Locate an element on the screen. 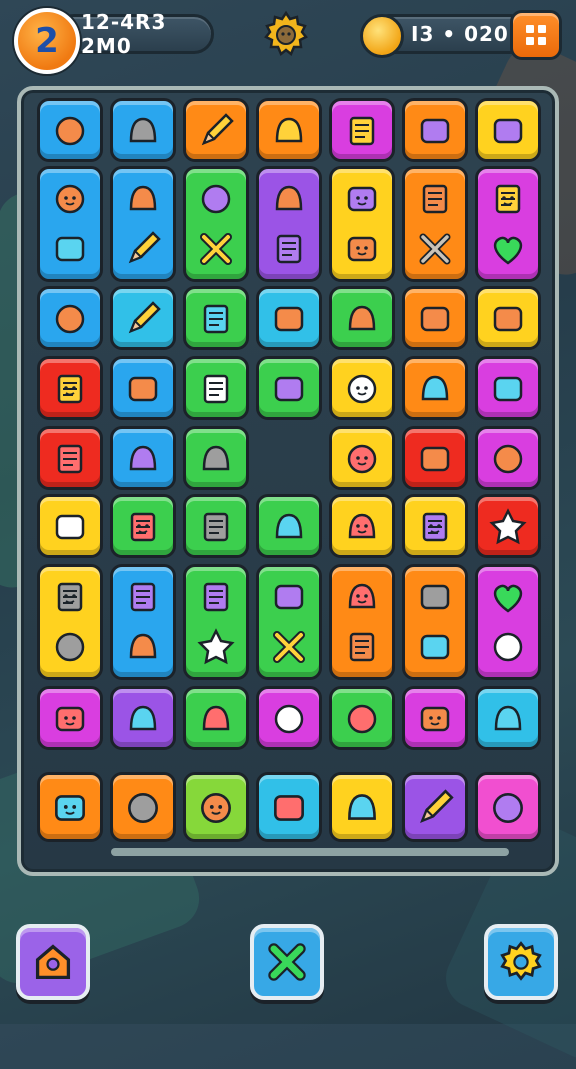 The height and width of the screenshot is (1069, 576). bunny-icon is located at coordinates (362, 249).